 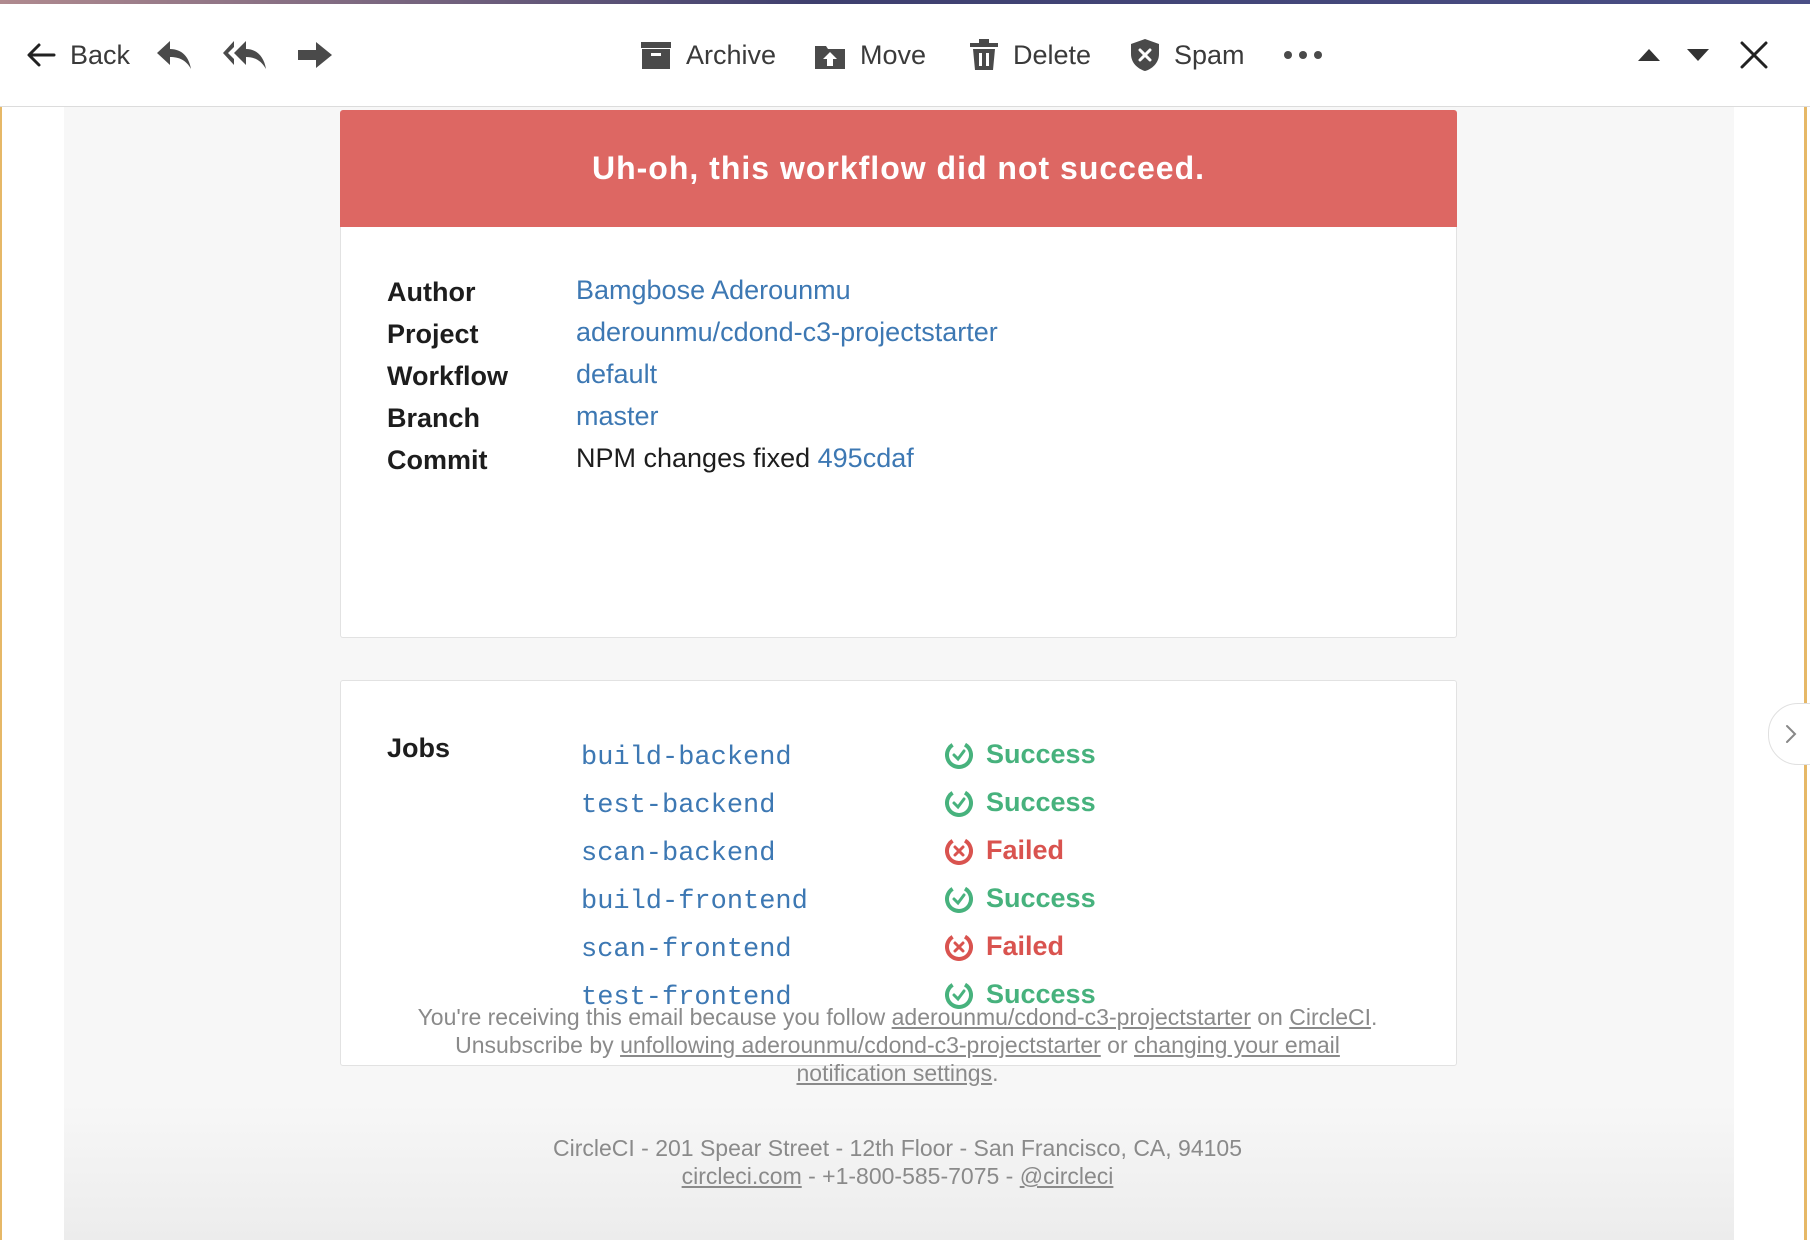 I want to click on close-icon, so click(x=1754, y=55).